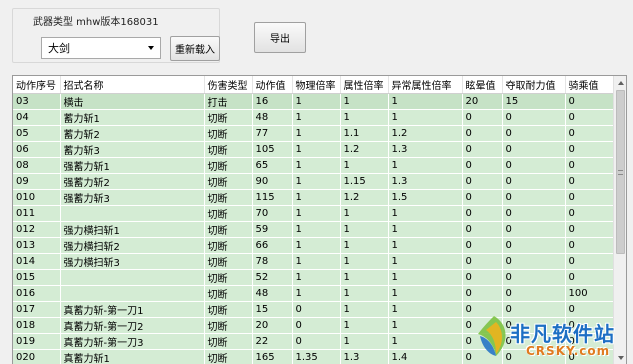  I want to click on table-cell: 蓄力斩1, so click(132, 117).